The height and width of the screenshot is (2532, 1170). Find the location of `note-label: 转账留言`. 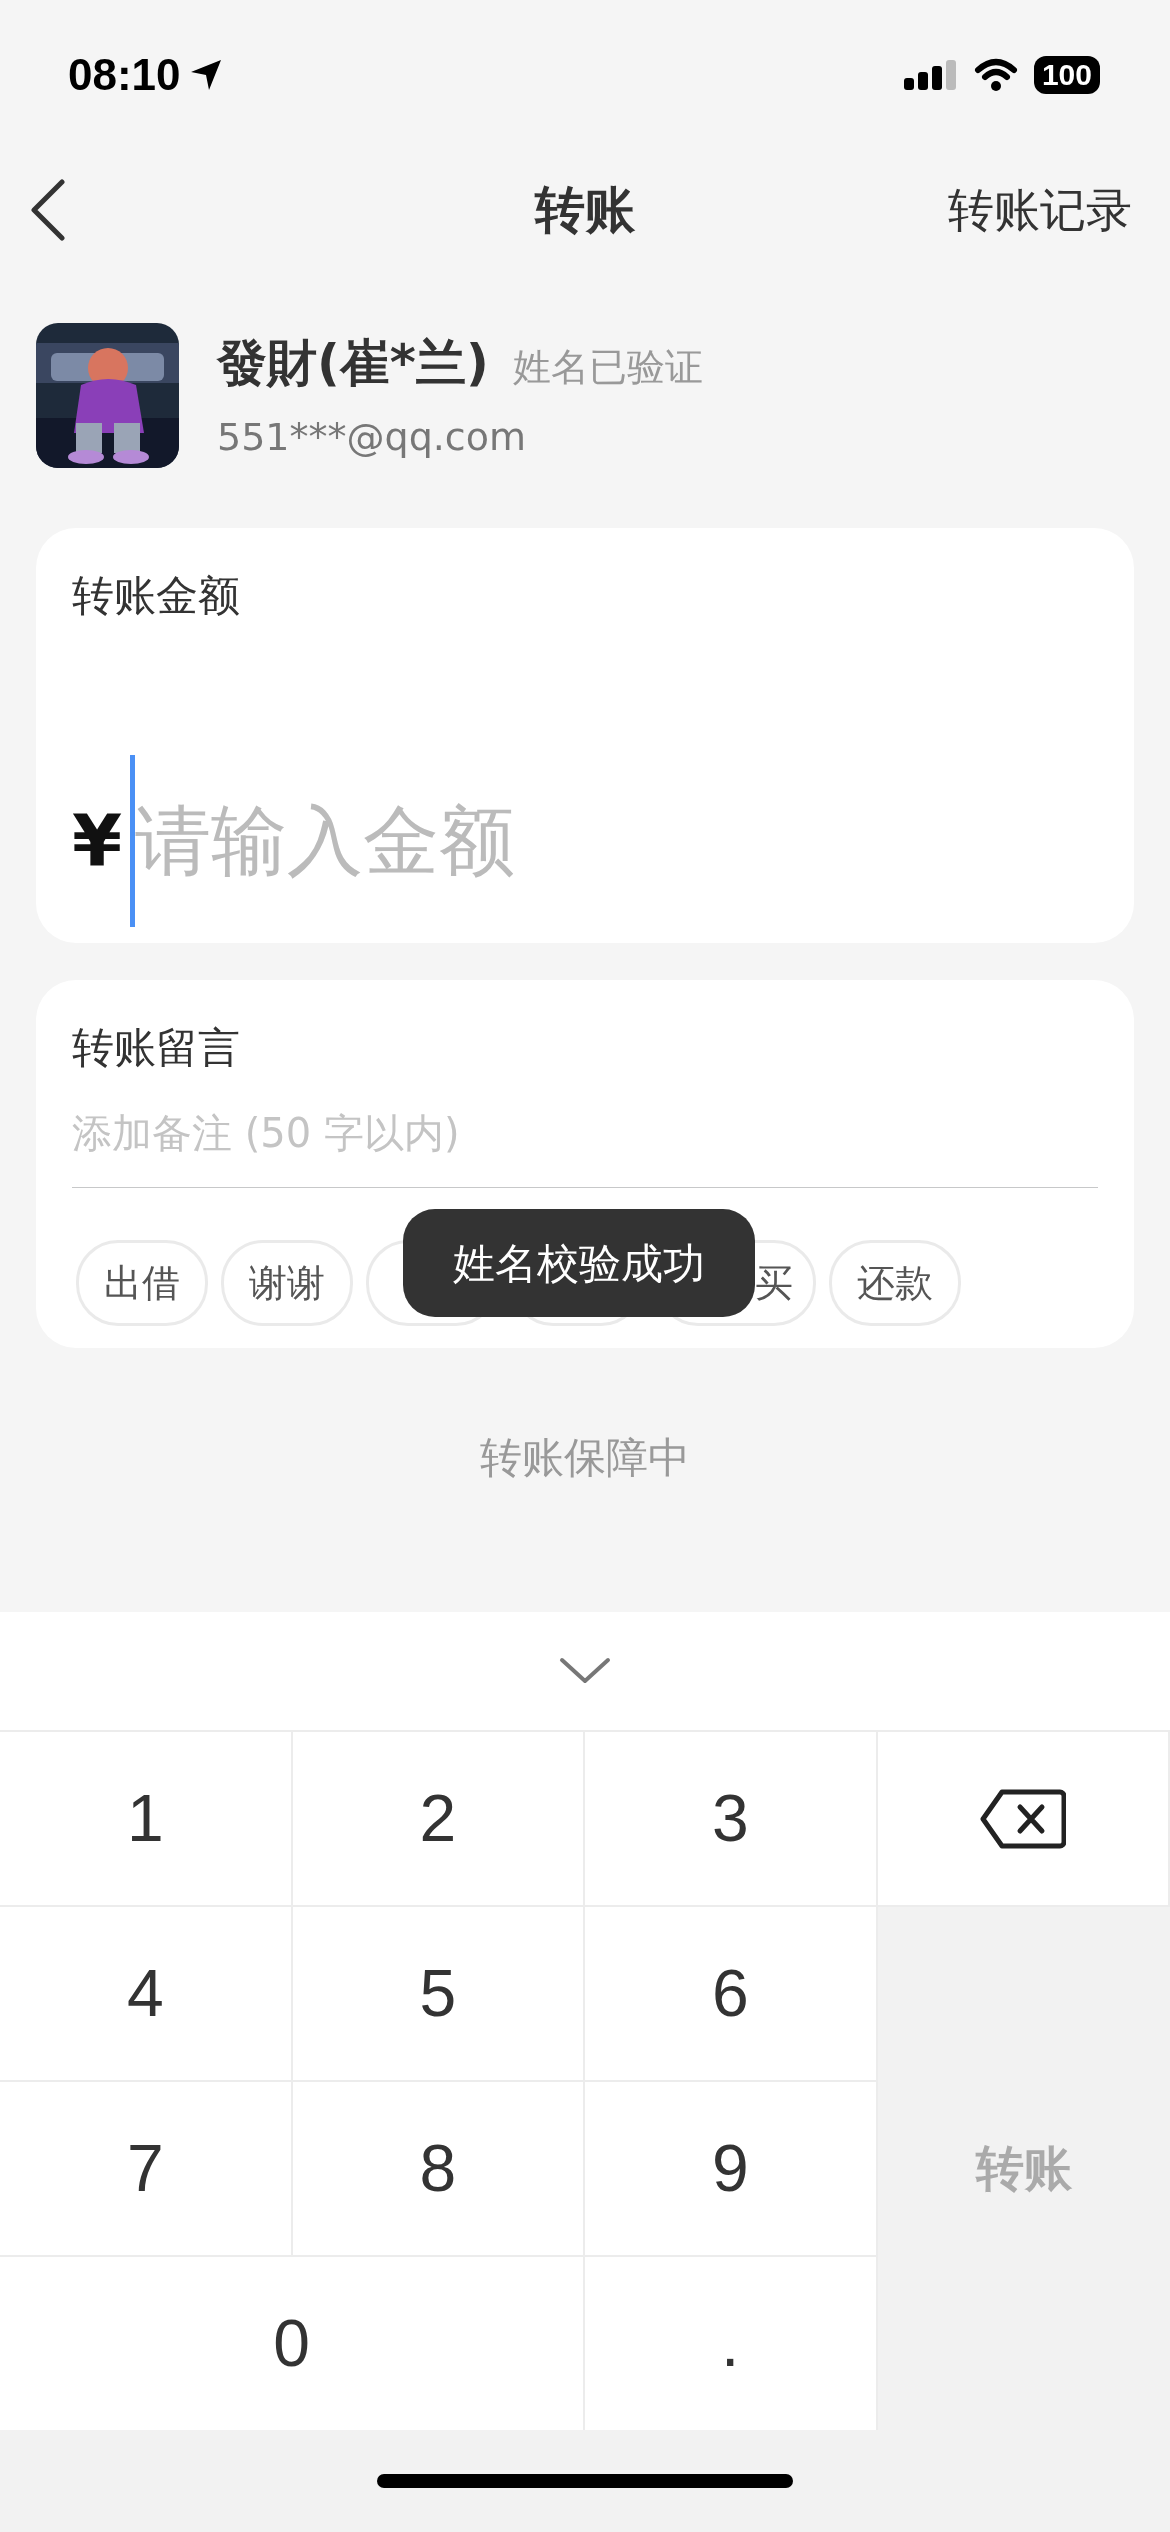

note-label: 转账留言 is located at coordinates (156, 1048).